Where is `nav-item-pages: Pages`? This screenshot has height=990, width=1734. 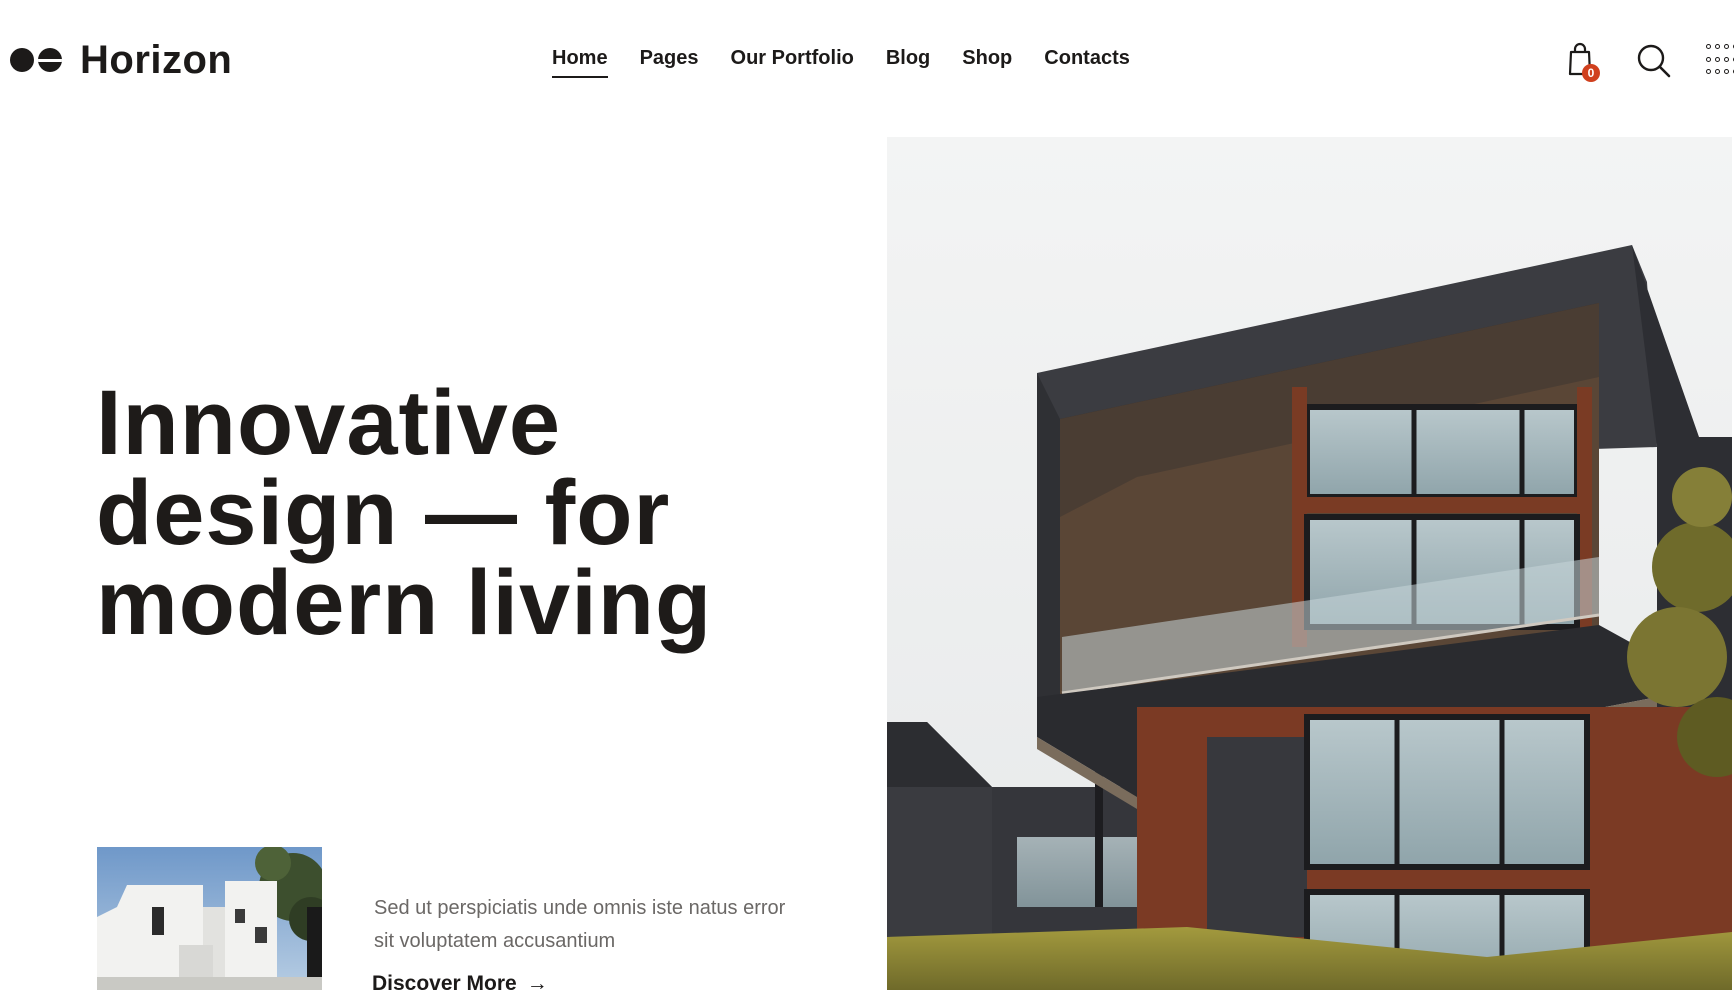
nav-item-pages: Pages is located at coordinates (669, 61).